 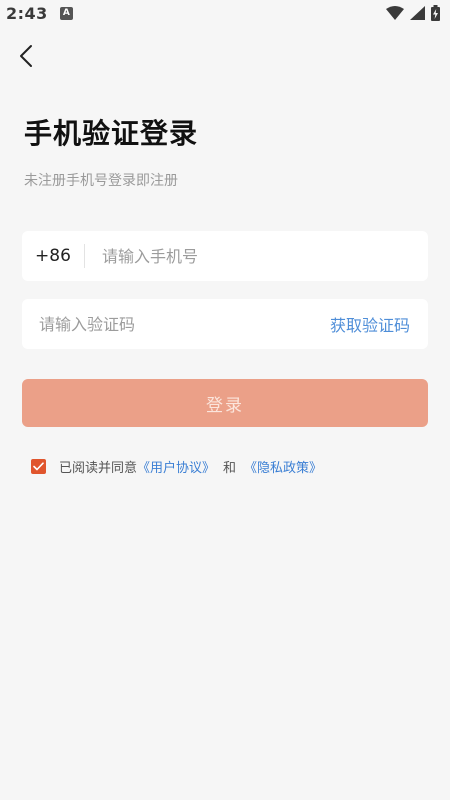 What do you see at coordinates (395, 13) in the screenshot?
I see `wifi-icon` at bounding box center [395, 13].